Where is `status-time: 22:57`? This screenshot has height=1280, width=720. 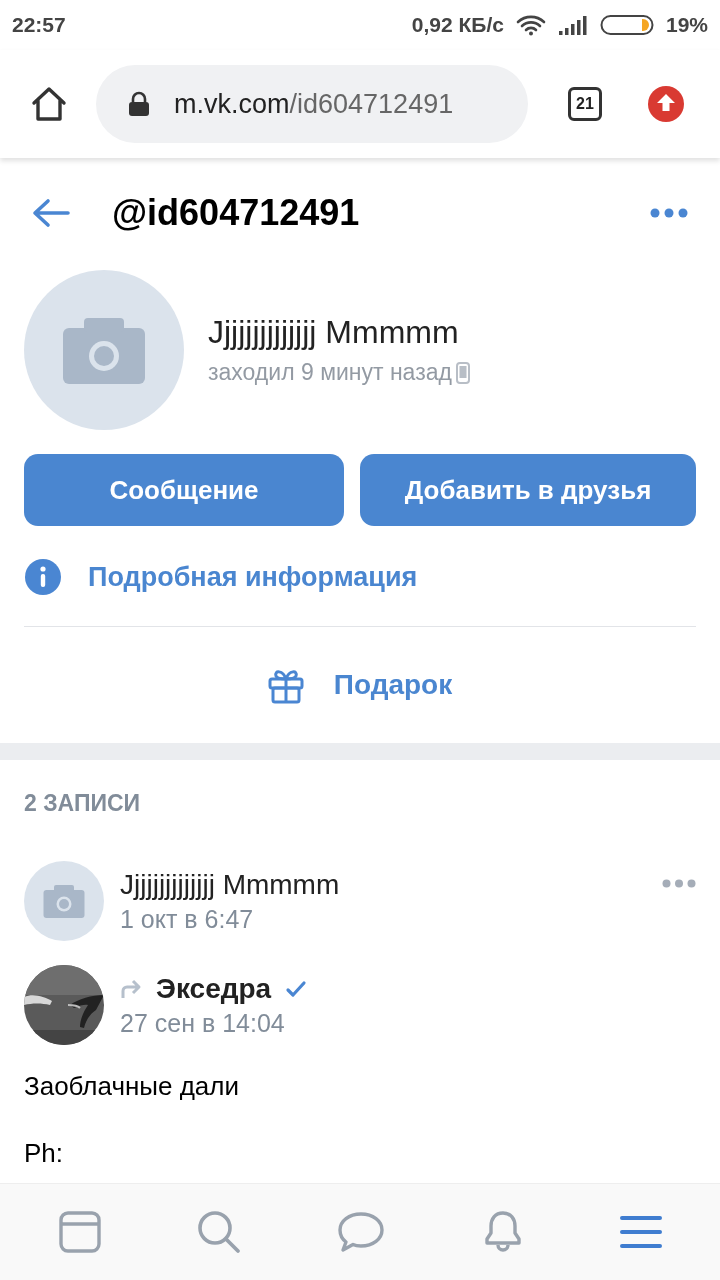 status-time: 22:57 is located at coordinates (39, 25).